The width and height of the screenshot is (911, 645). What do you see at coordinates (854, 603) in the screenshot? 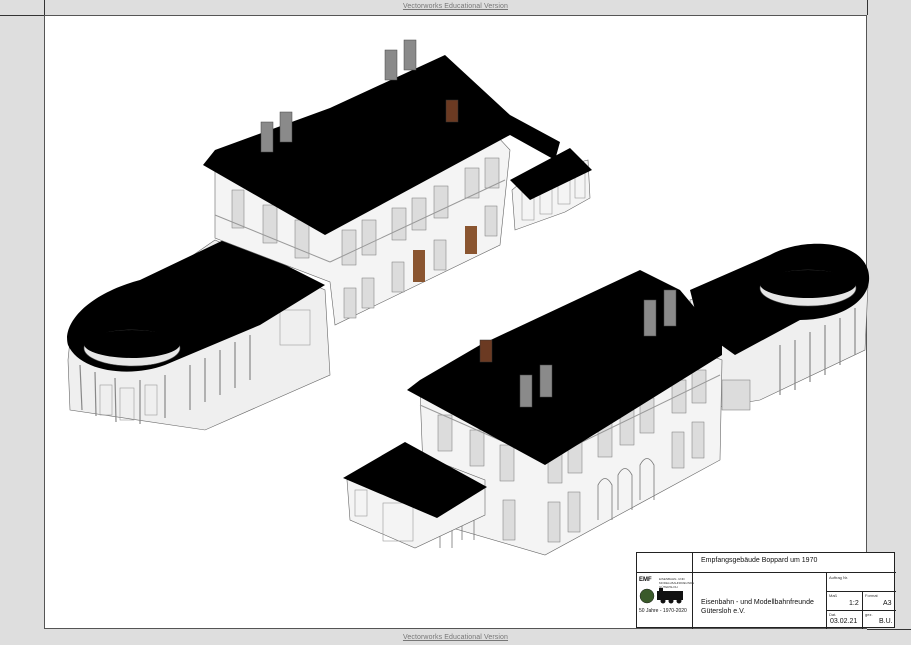
I see `scale-value: 1:2` at bounding box center [854, 603].